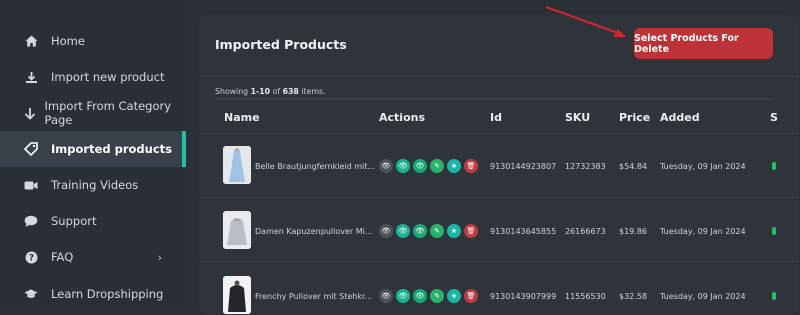 Image resolution: width=800 pixels, height=315 pixels. I want to click on video-camera-icon, so click(31, 185).